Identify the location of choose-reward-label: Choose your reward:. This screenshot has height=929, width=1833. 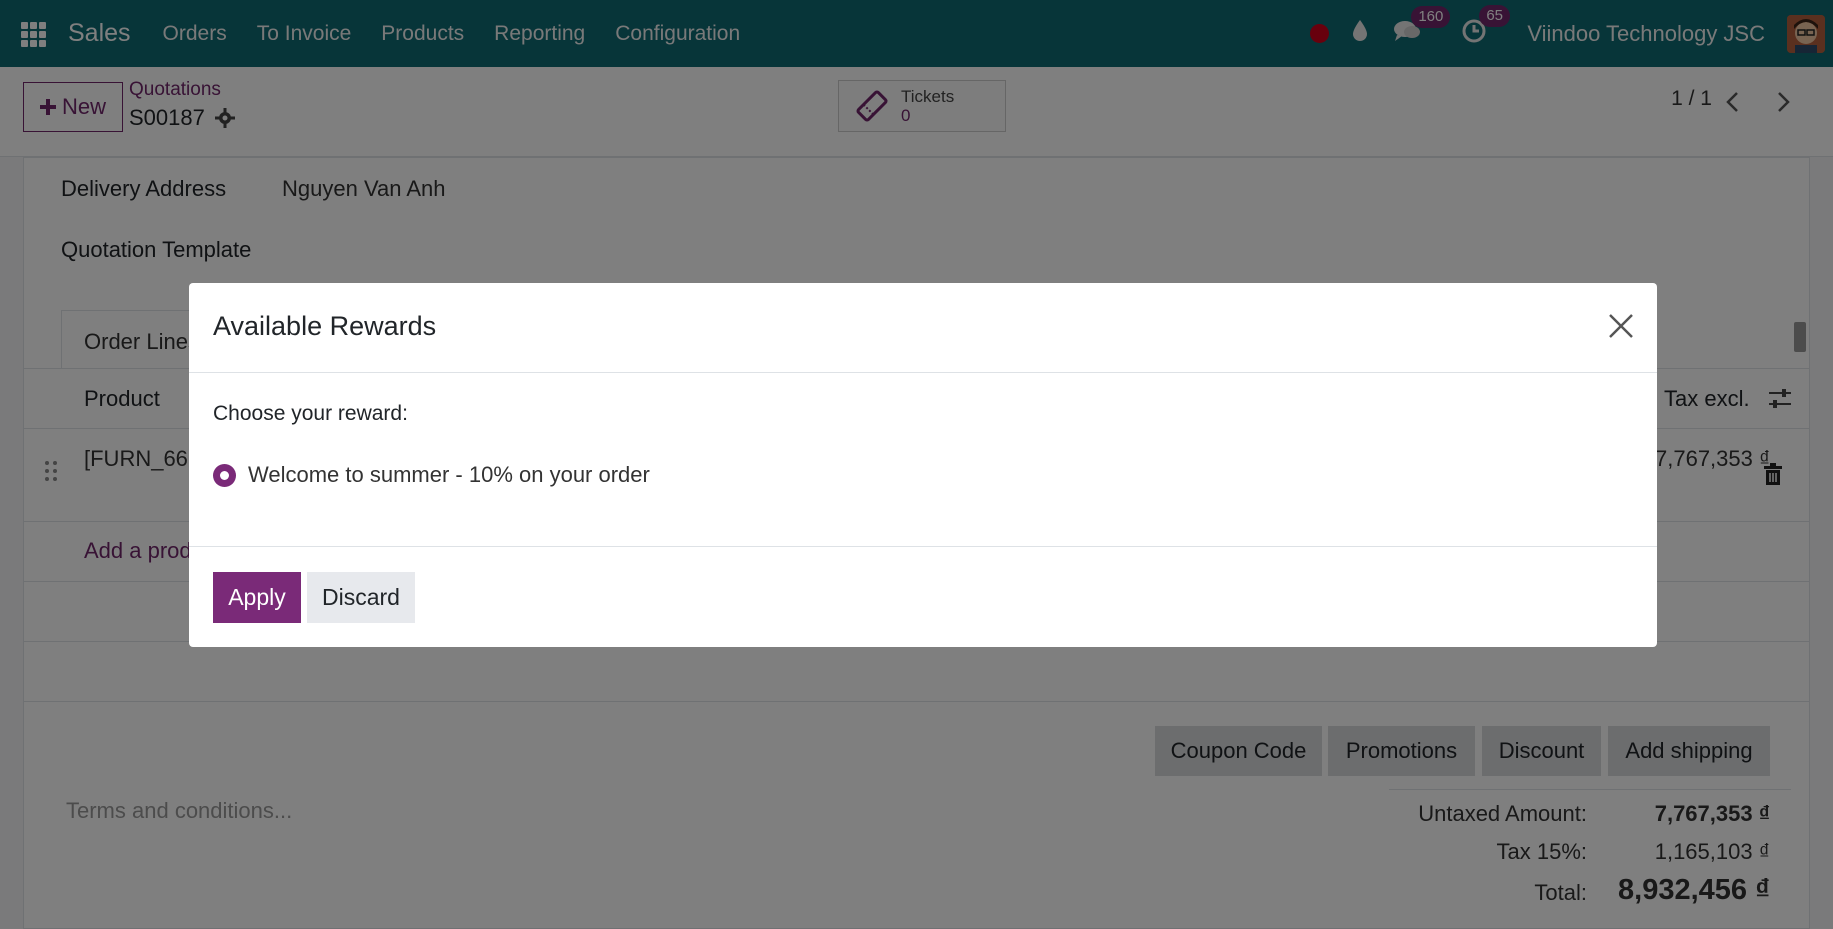
(310, 413).